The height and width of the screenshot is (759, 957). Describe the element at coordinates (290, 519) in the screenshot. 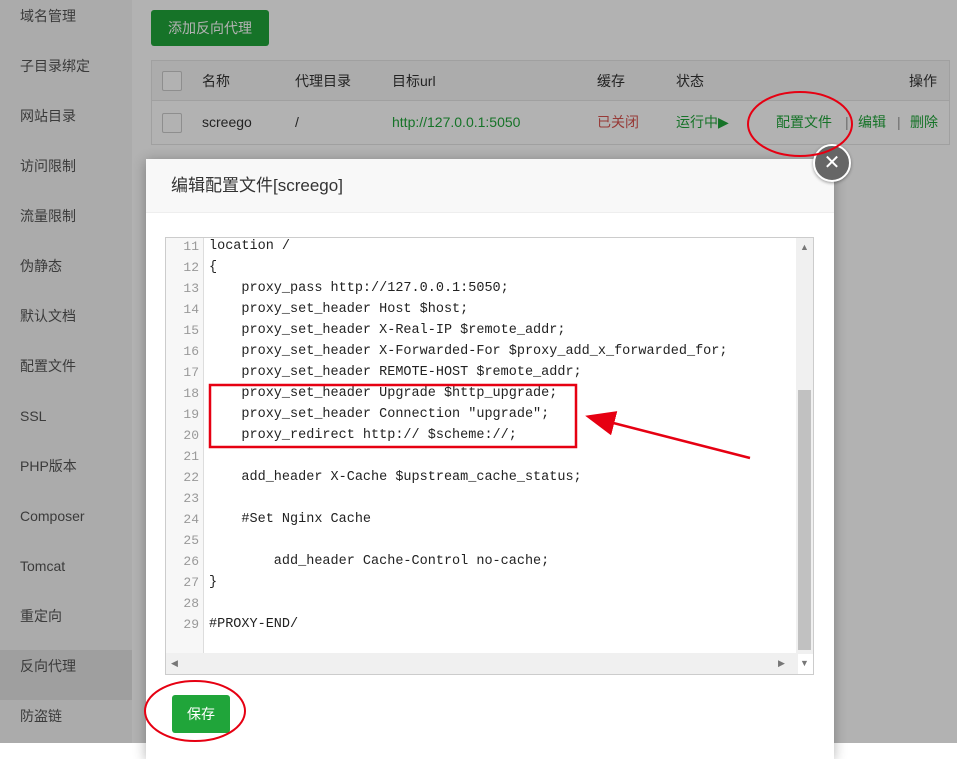

I see `code-text: #Set Nginx Cache` at that location.